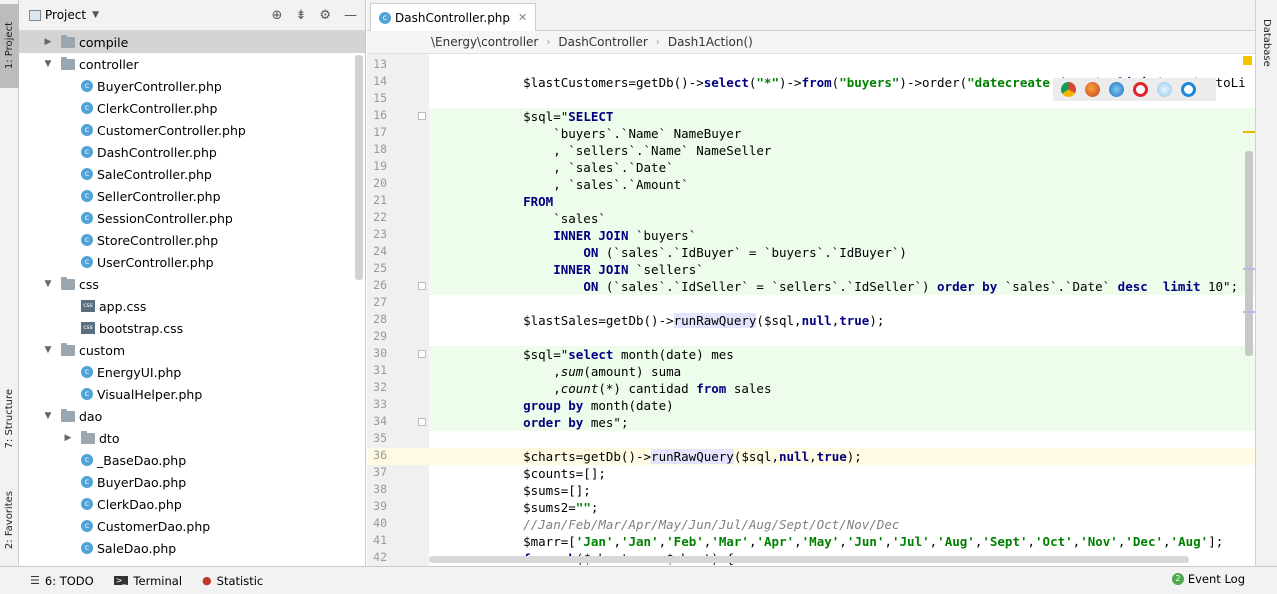 The image size is (1277, 594). I want to click on code-line: , `sales`.`Date`, so click(842, 167).